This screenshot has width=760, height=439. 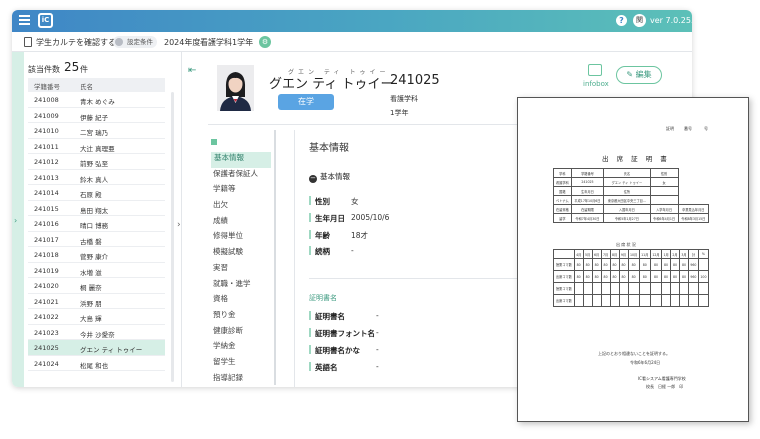 I want to click on user-avatar-icon: 関, so click(x=639, y=20).